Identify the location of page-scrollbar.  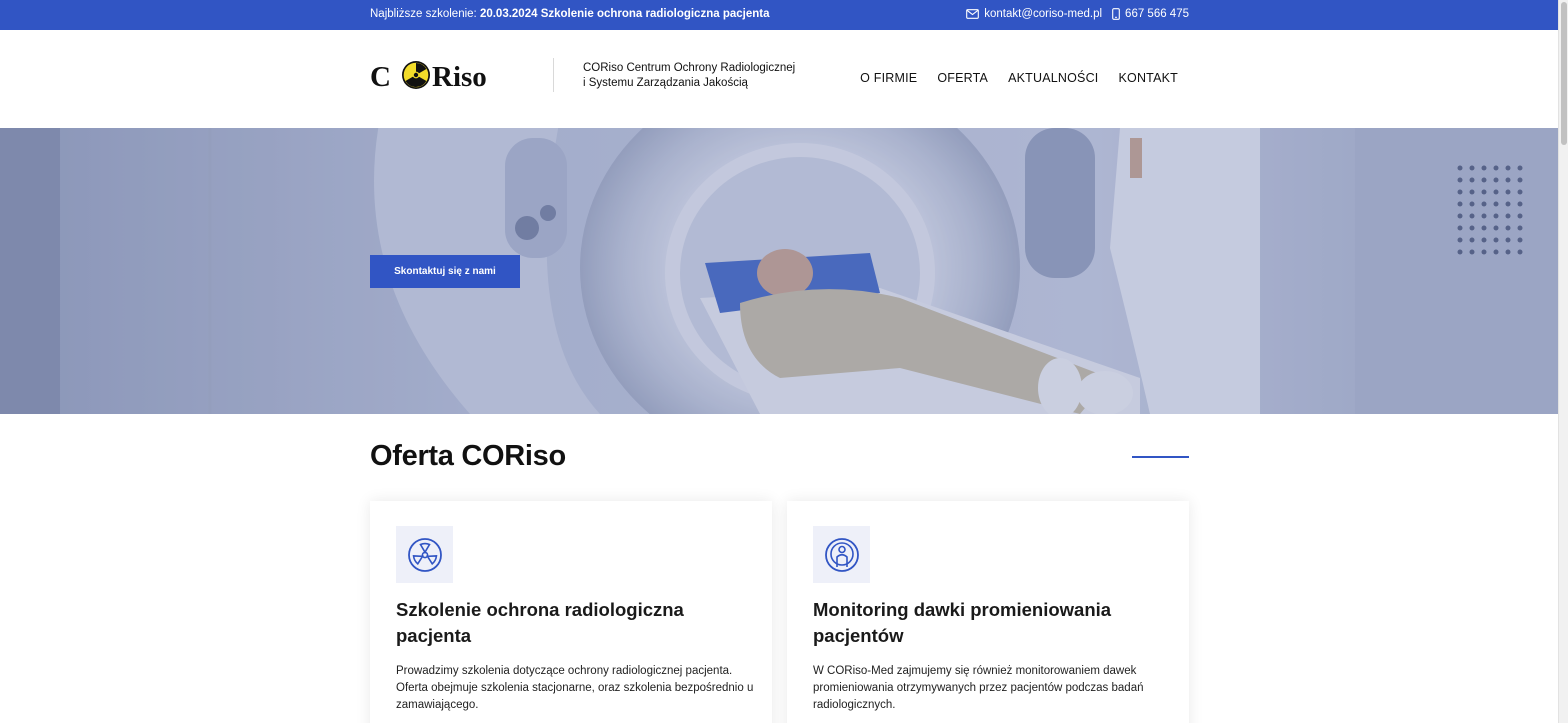
(1563, 361).